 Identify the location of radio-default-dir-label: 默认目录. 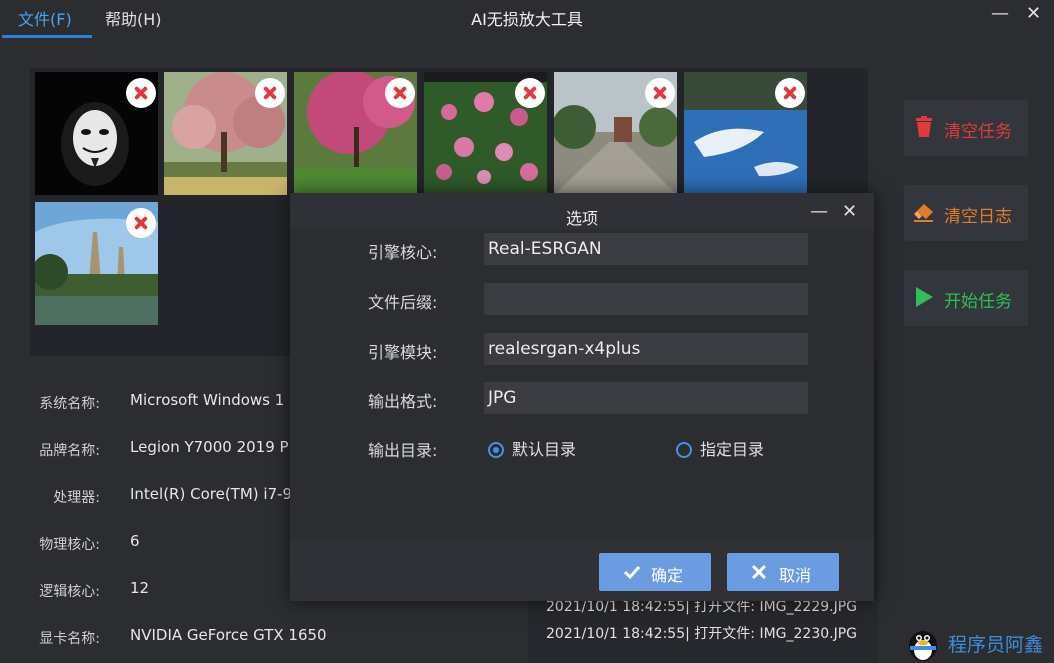
(544, 448).